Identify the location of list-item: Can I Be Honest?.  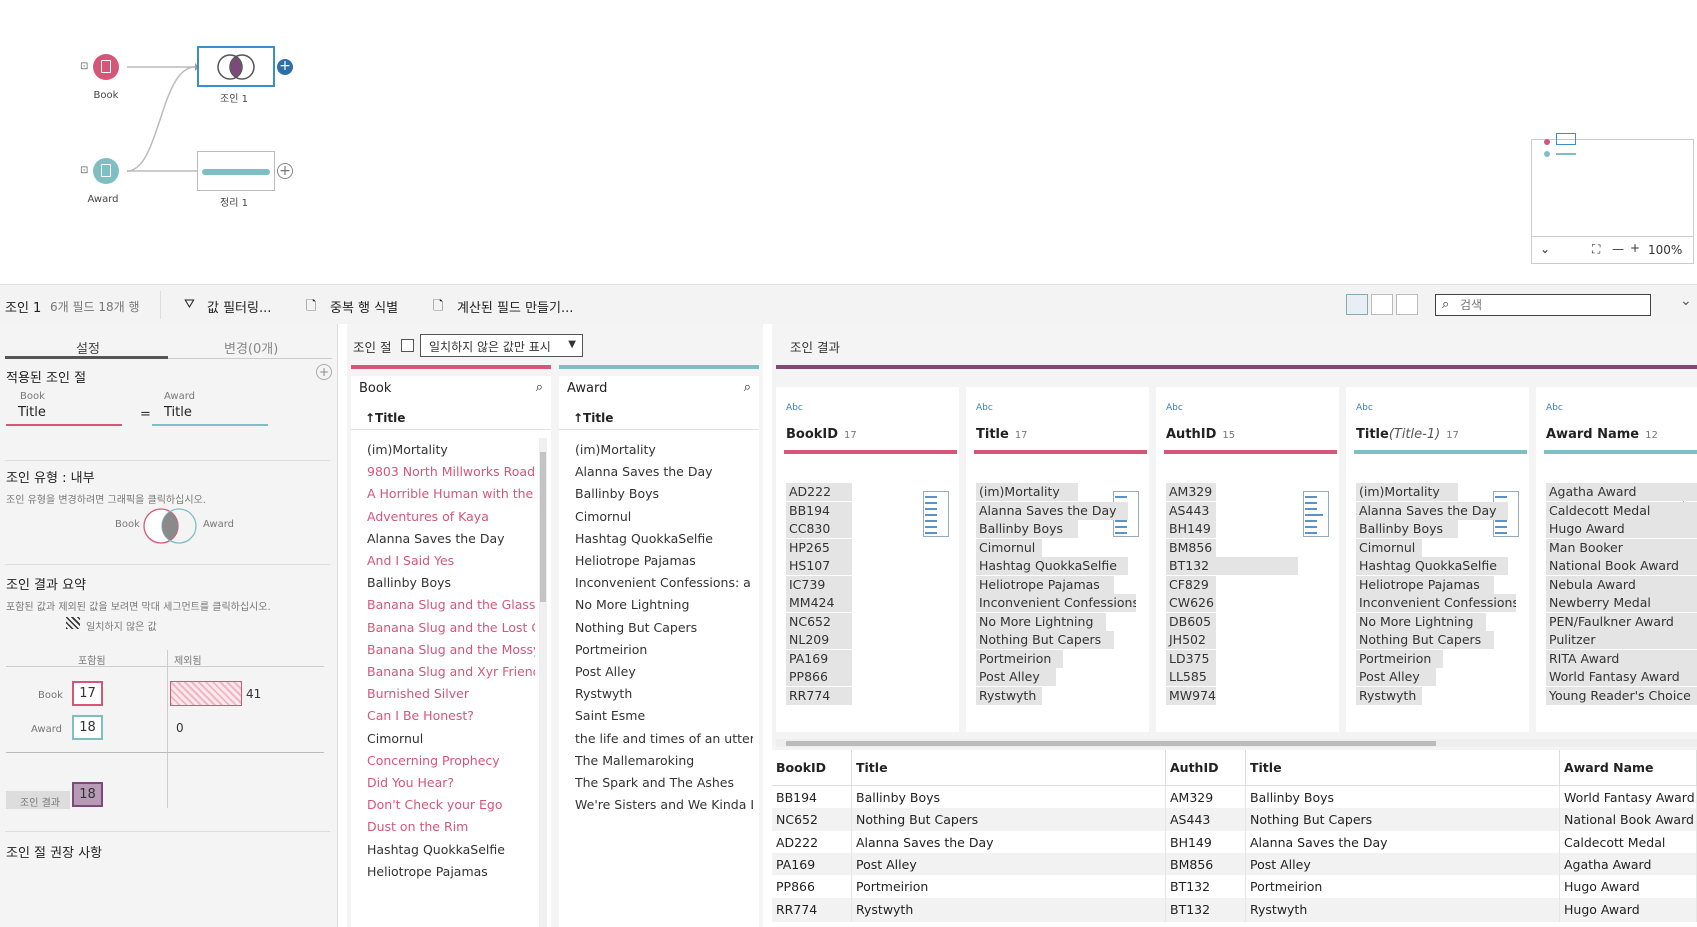
(451, 715).